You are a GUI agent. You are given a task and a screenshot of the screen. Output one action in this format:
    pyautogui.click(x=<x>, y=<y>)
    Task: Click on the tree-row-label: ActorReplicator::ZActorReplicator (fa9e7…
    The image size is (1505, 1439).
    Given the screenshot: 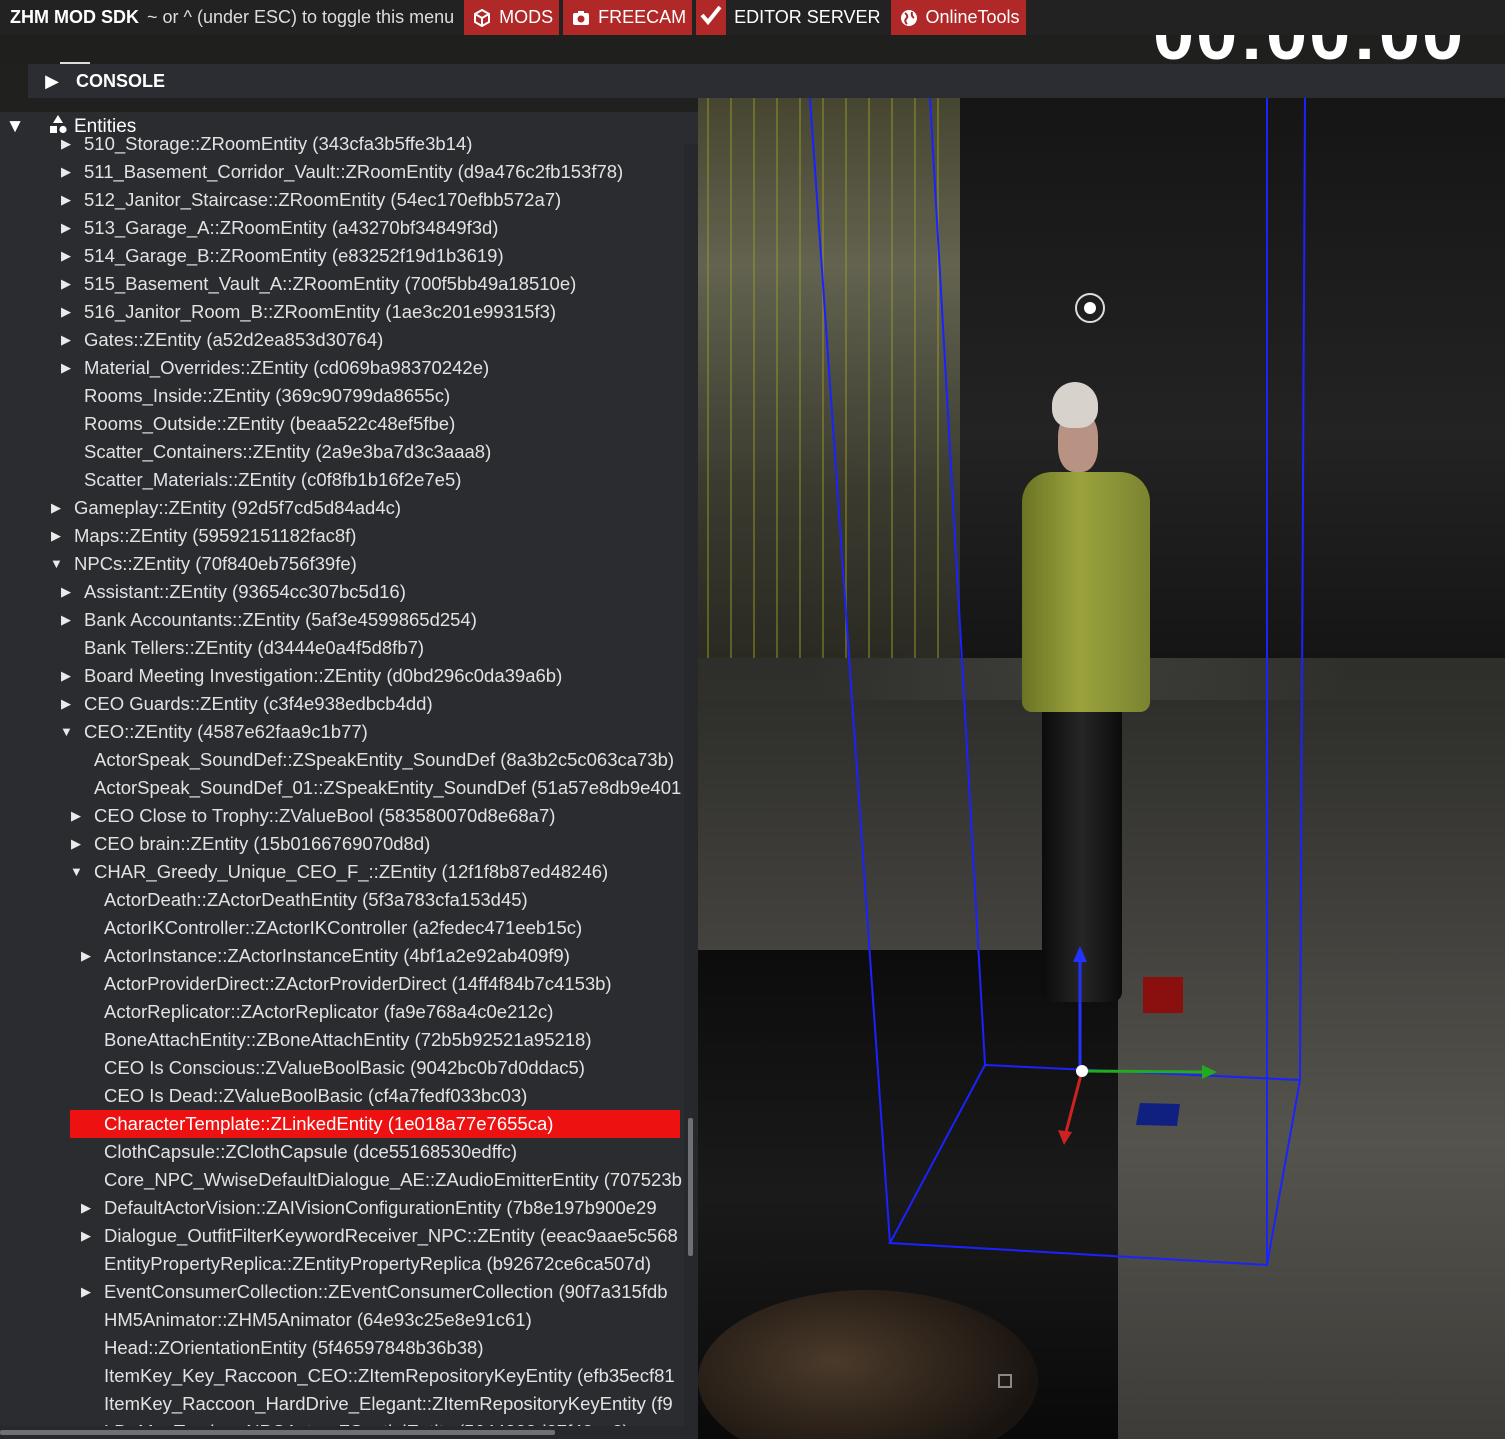 What is the action you would take?
    pyautogui.click(x=329, y=1011)
    